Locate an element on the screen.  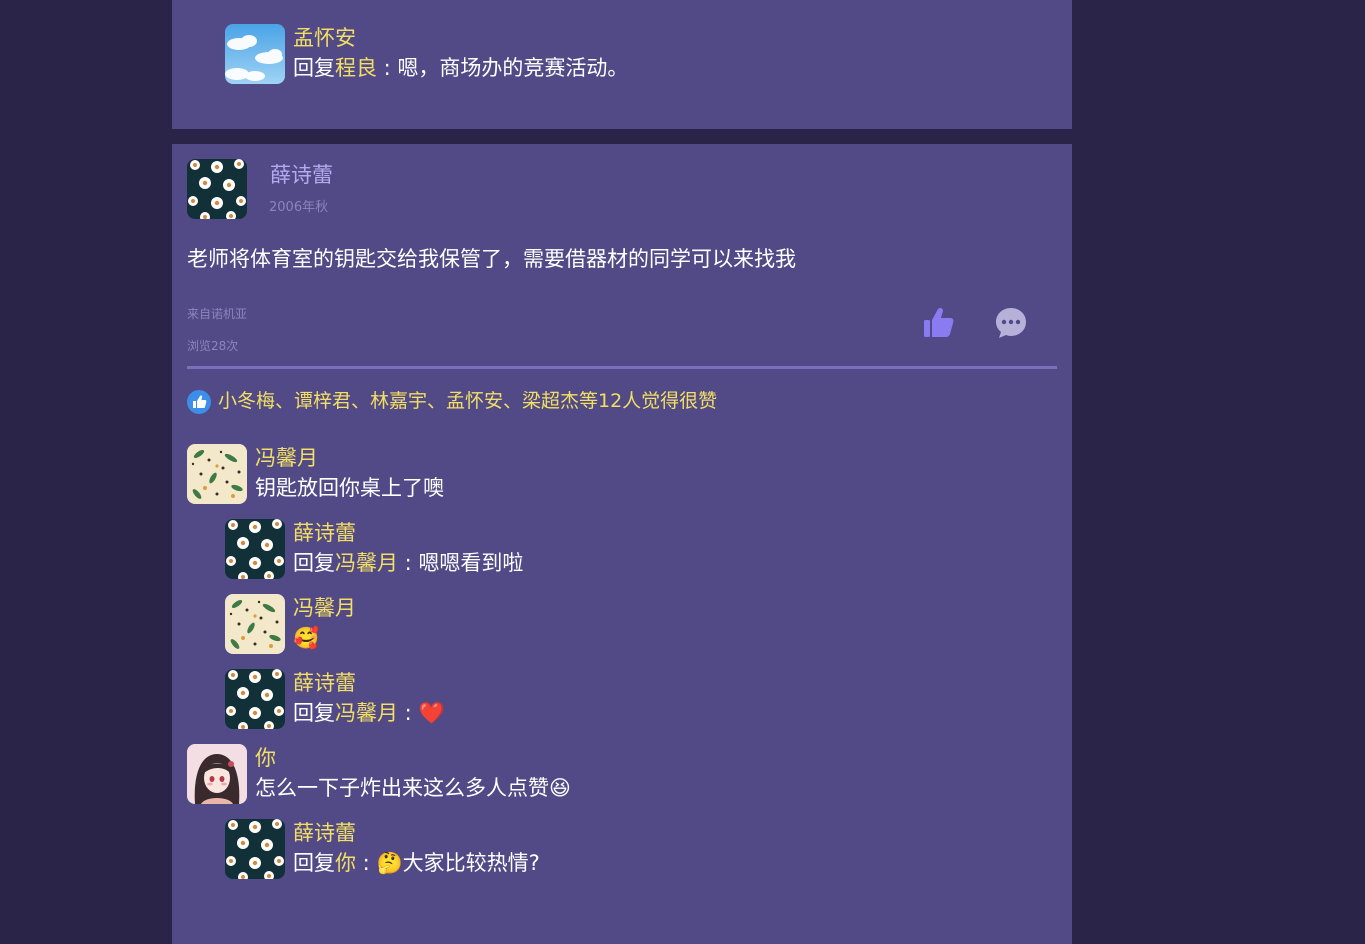
smiling-hearts-emoji-icon: 🥰 is located at coordinates (306, 638).